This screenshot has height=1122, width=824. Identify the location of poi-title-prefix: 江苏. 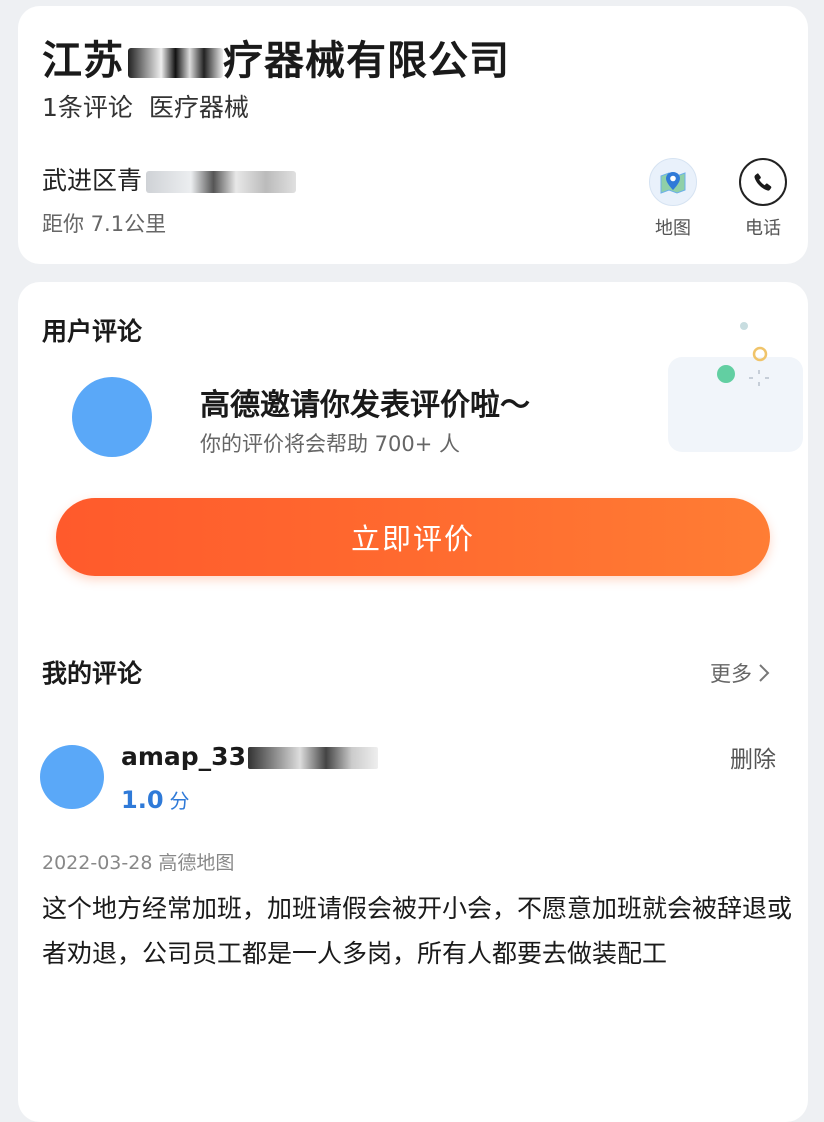
(83, 61).